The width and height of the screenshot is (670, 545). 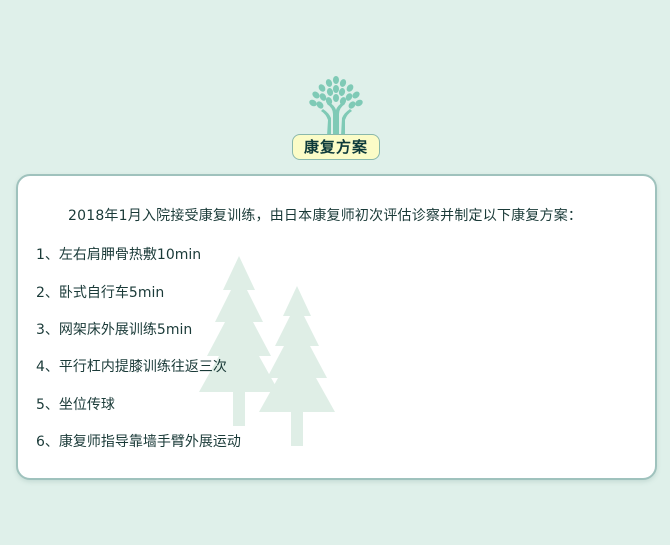 What do you see at coordinates (114, 330) in the screenshot?
I see `plan-step-3: 3、网架床外展训练5min` at bounding box center [114, 330].